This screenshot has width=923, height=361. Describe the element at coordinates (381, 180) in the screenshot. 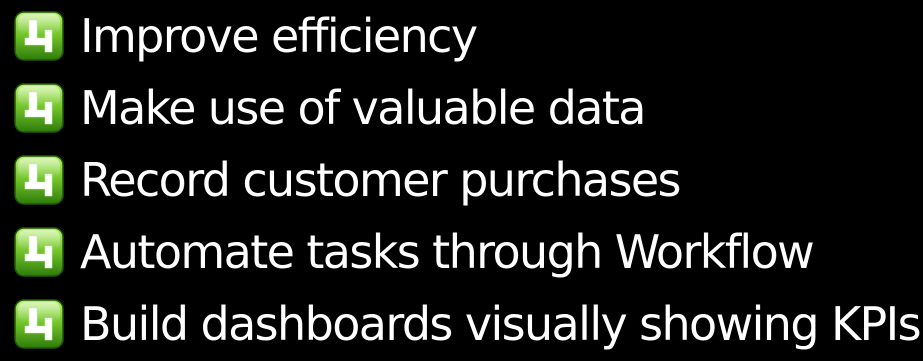

I see `bullet-text: Record customer purchases` at that location.